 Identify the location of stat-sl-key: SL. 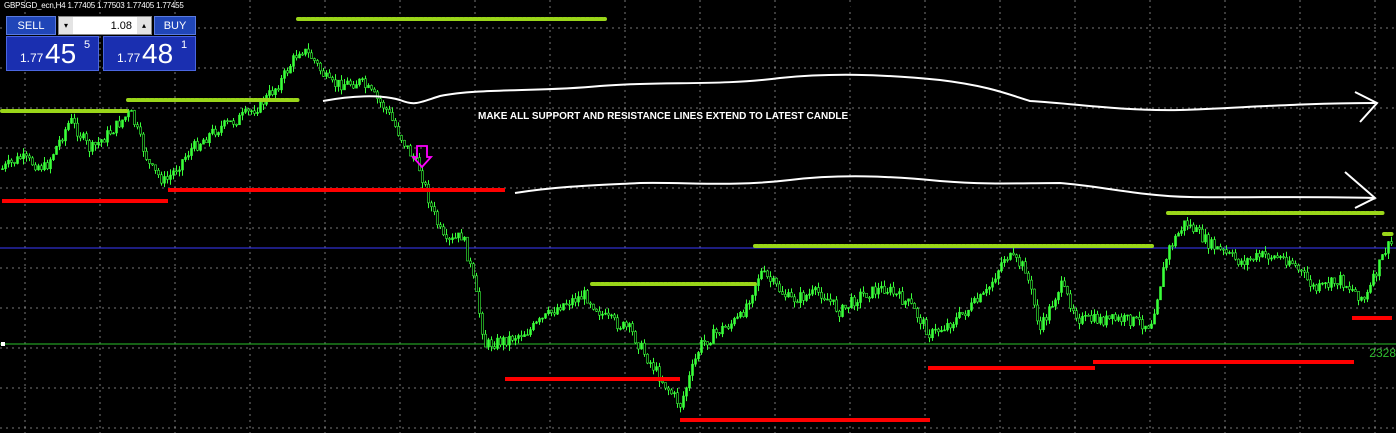
(501, 7).